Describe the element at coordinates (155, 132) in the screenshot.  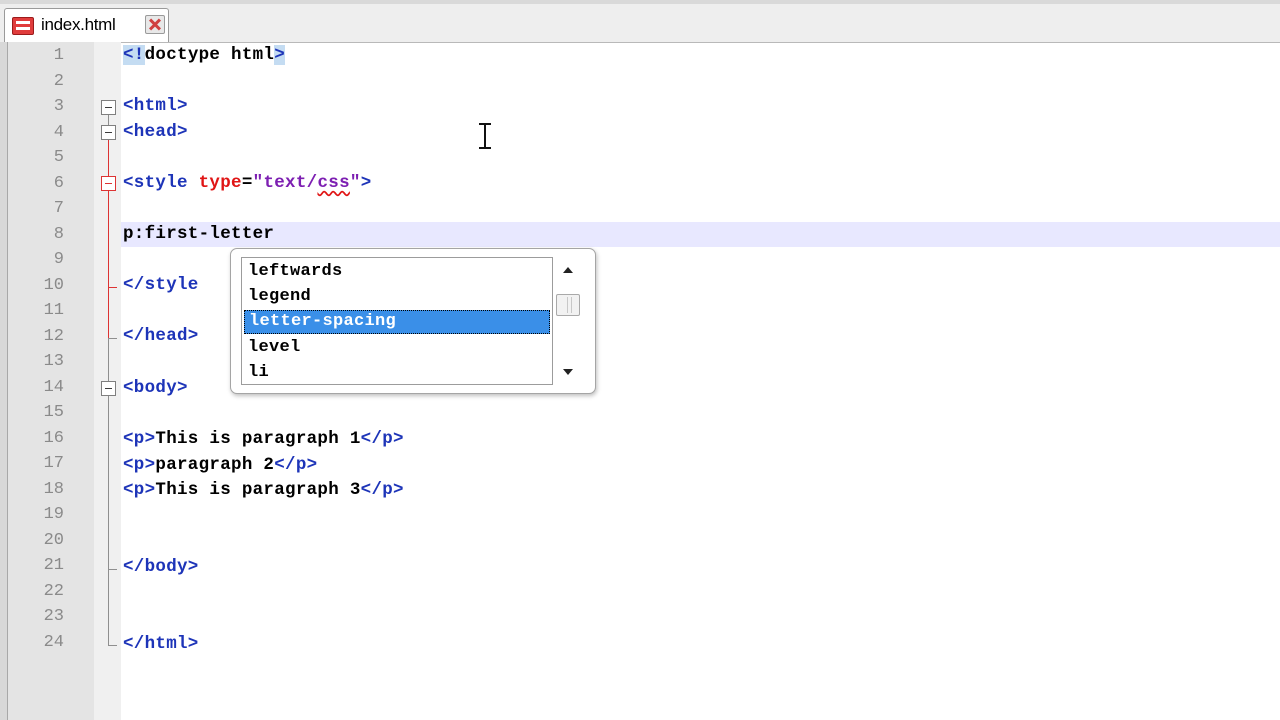
I see `code-line-4: <head>` at that location.